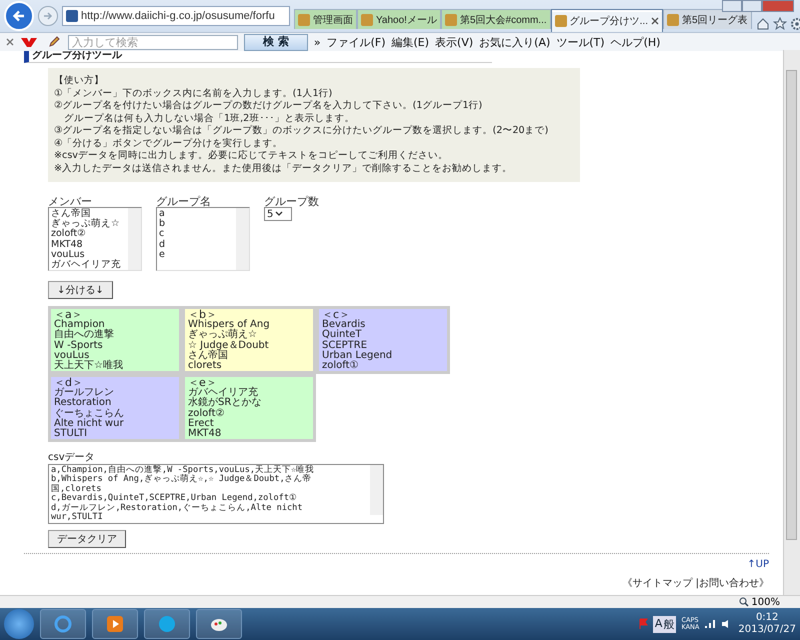  I want to click on menu-item: ツール(T), so click(580, 42).